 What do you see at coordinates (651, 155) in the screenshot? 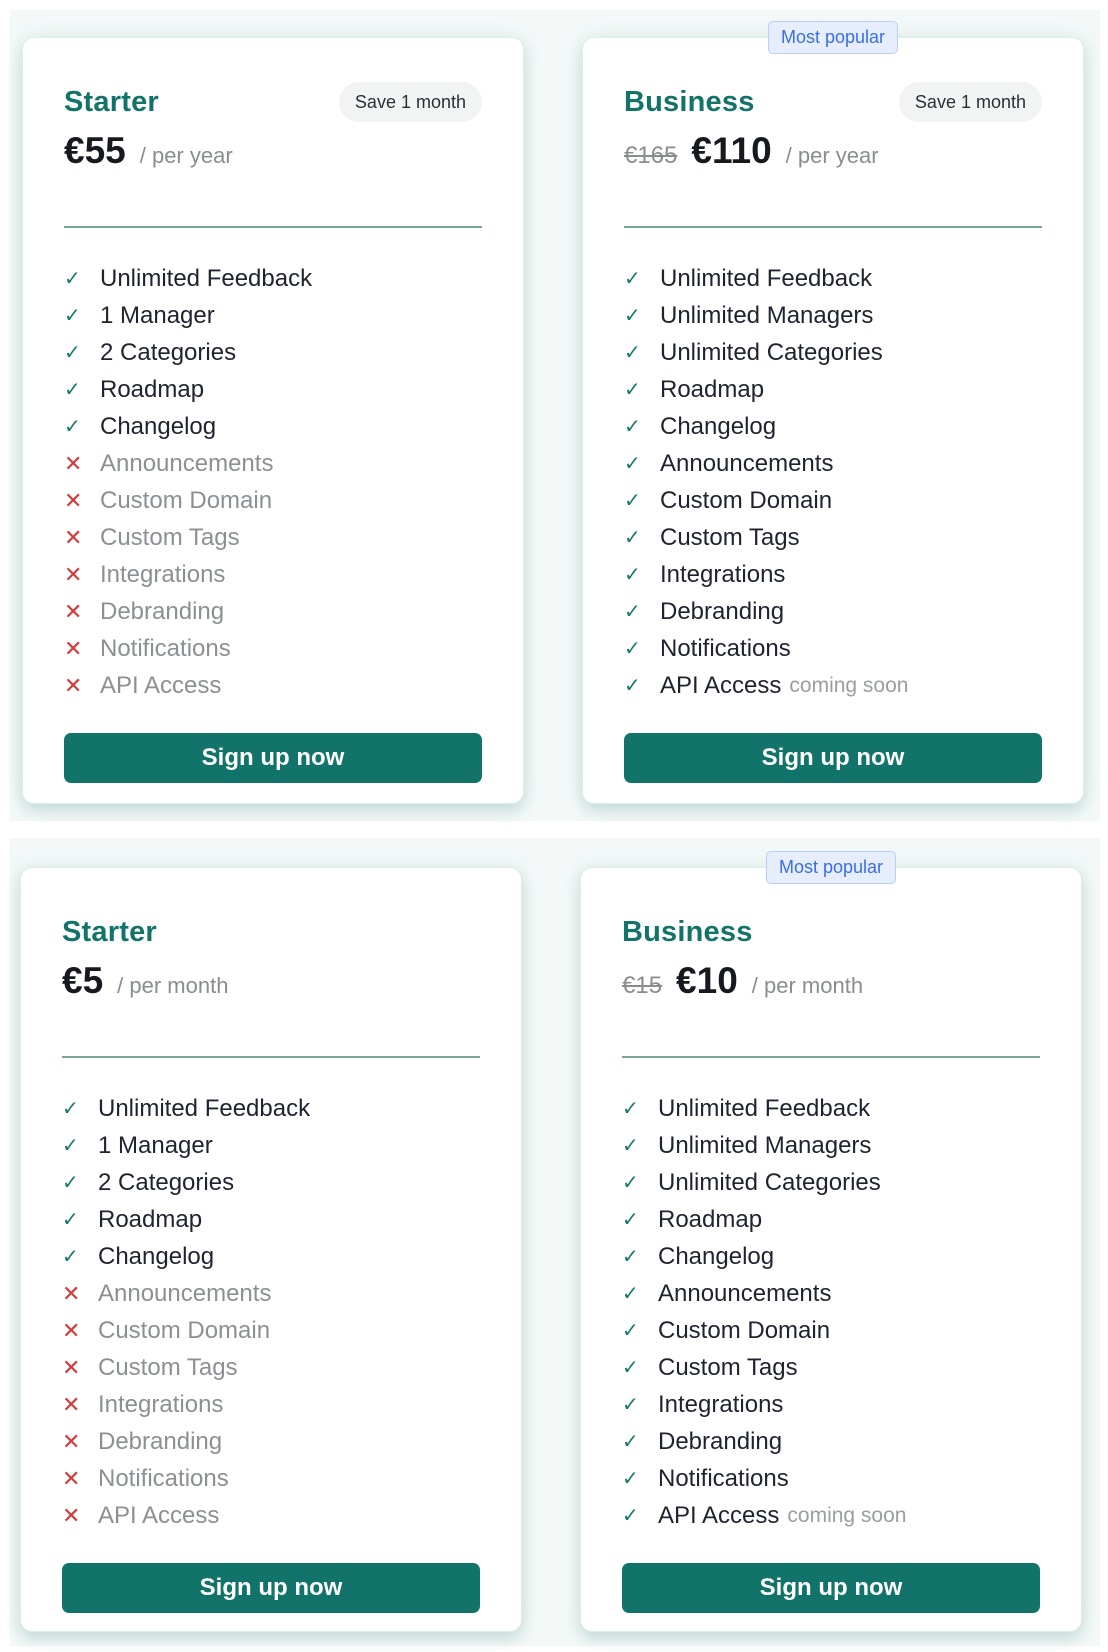
I see `original-price: €165` at bounding box center [651, 155].